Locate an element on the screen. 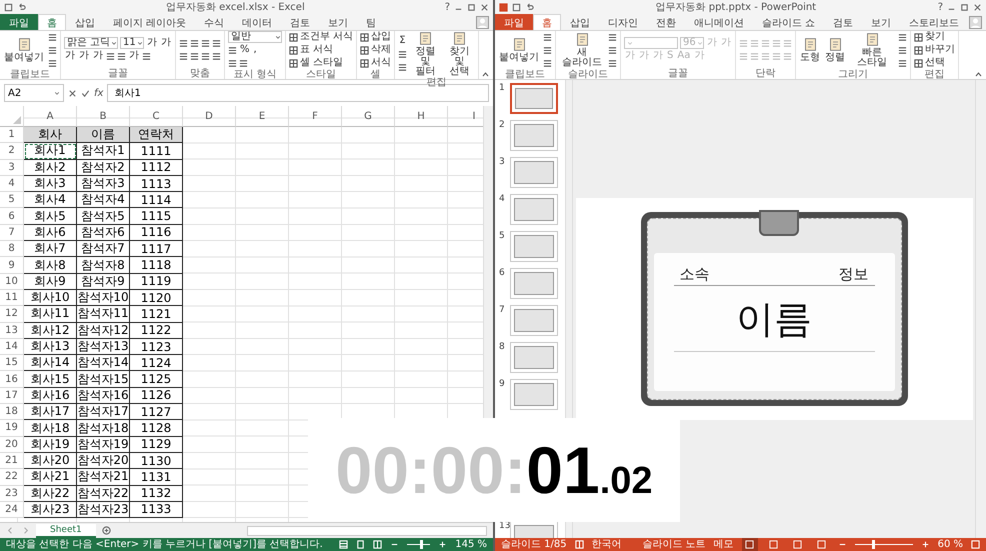  maximize-icon is located at coordinates (471, 7).